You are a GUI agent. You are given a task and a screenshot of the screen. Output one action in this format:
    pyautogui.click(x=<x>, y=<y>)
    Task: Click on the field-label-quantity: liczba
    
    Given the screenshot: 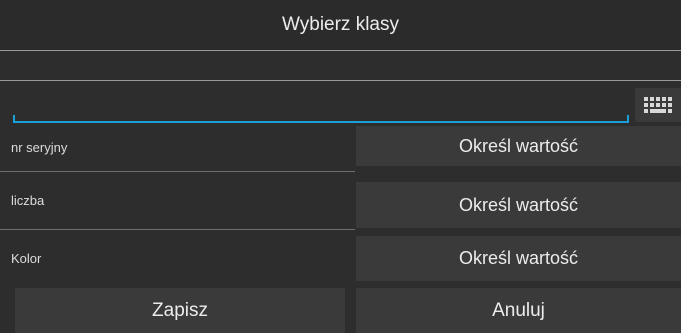 What is the action you would take?
    pyautogui.click(x=28, y=200)
    